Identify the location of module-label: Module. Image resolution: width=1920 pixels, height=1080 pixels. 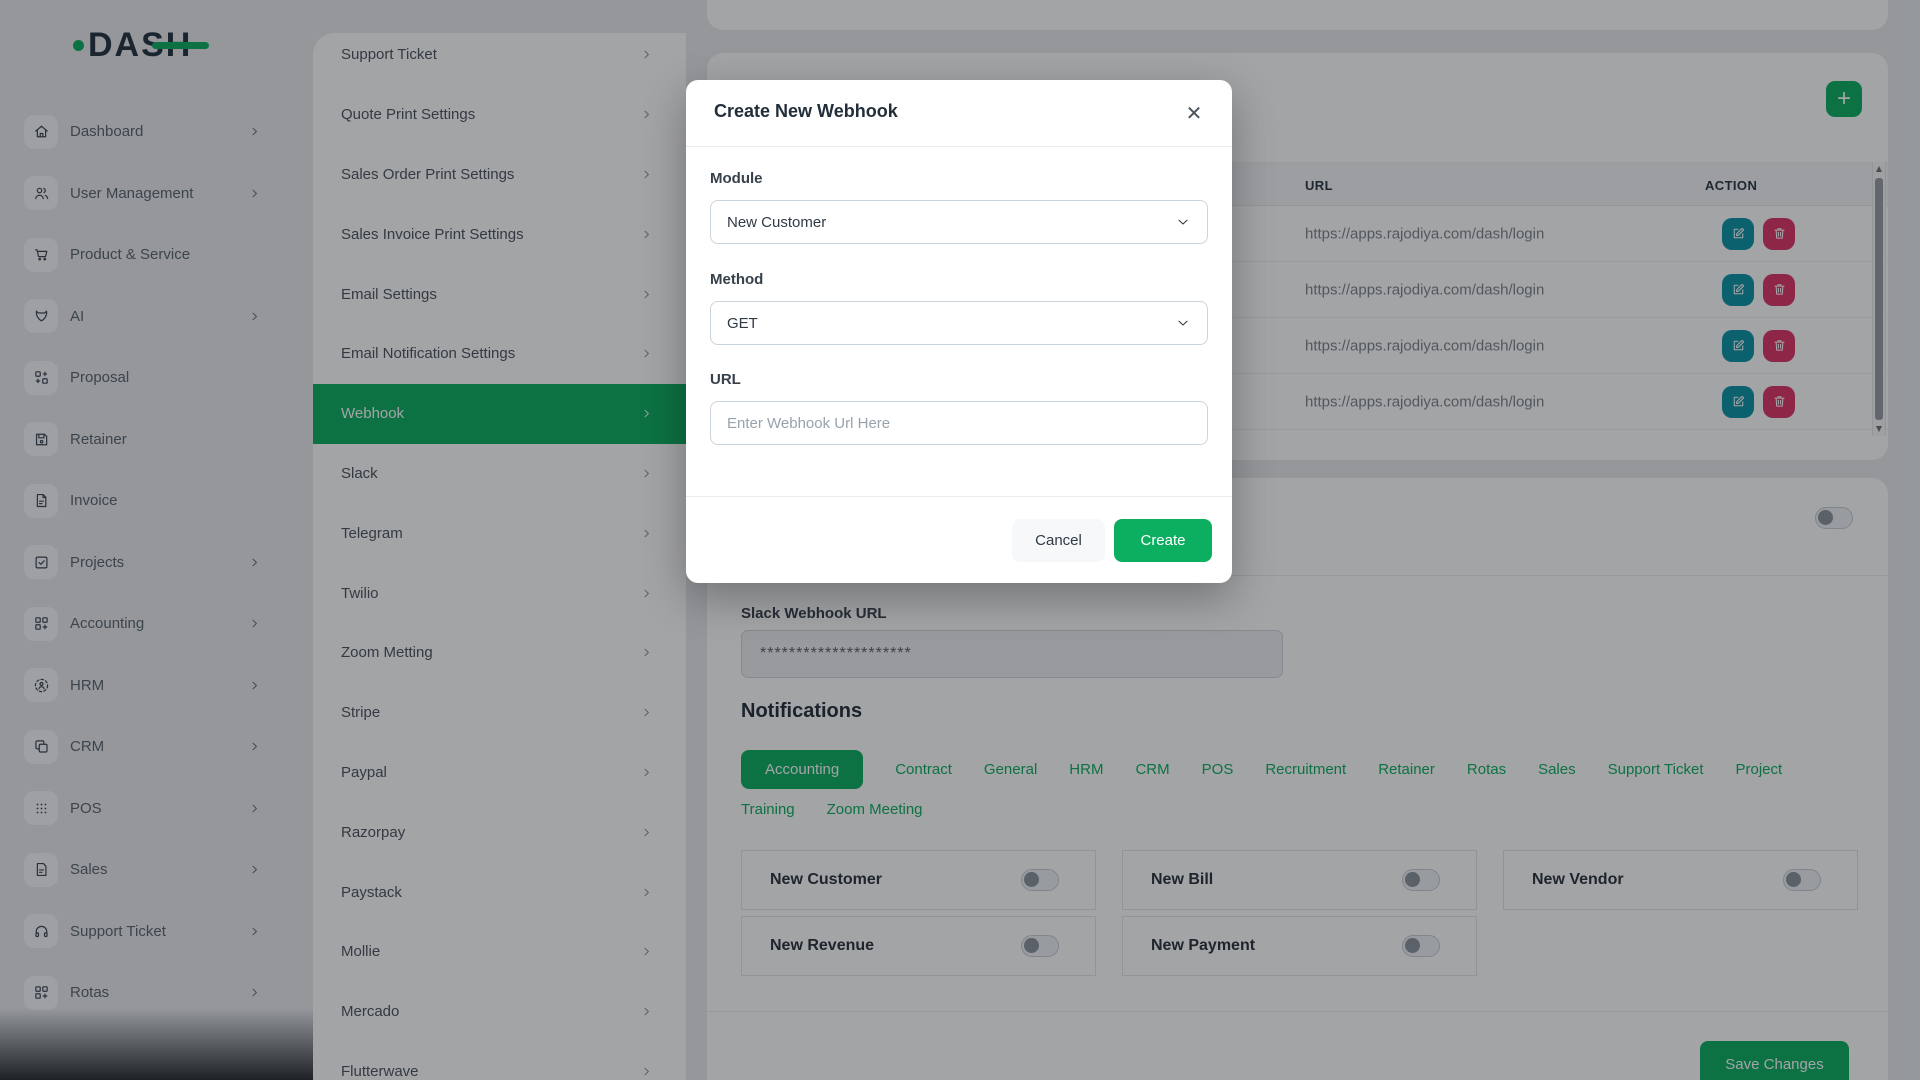
(736, 178).